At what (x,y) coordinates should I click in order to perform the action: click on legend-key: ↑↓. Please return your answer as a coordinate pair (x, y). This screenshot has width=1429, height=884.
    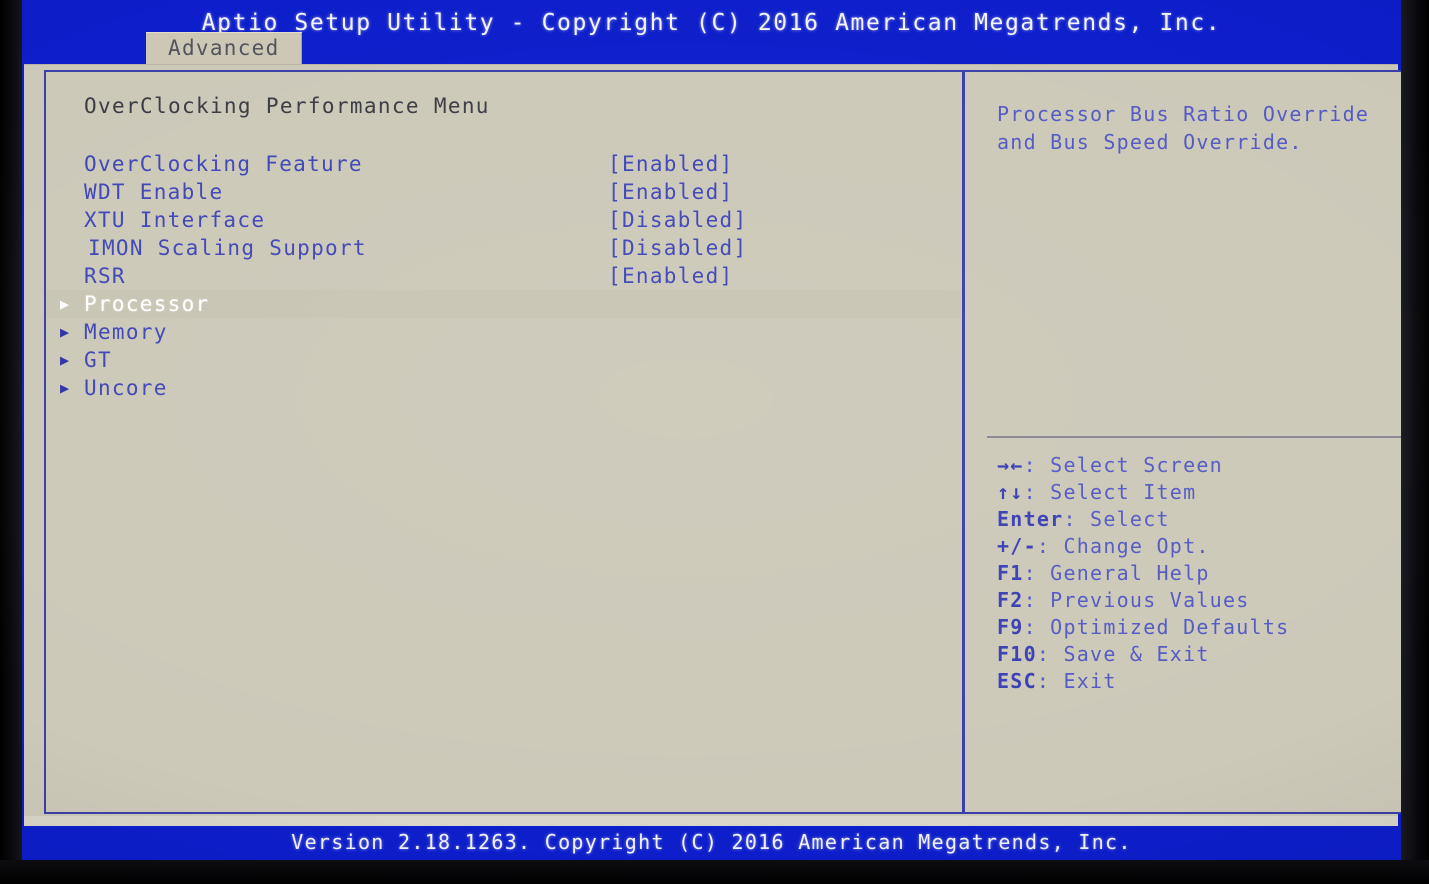
    Looking at the image, I should click on (1010, 492).